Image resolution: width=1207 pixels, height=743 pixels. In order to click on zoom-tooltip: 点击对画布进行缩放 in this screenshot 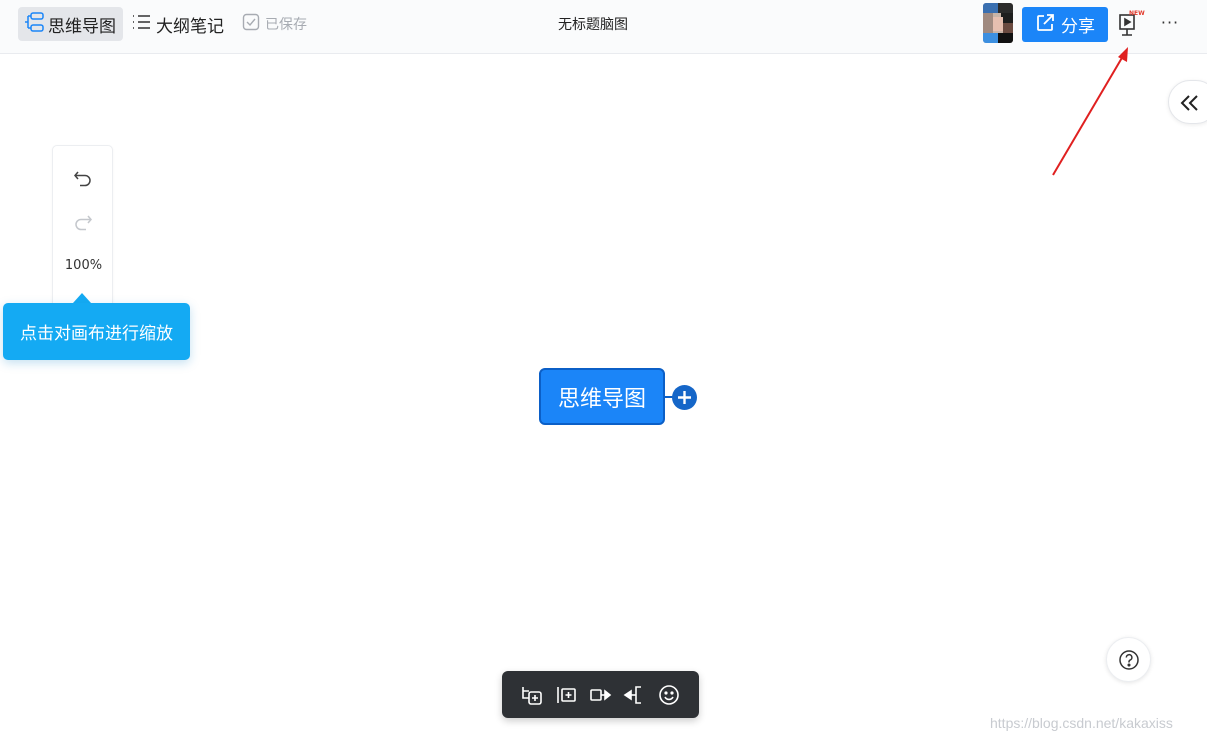, I will do `click(96, 331)`.